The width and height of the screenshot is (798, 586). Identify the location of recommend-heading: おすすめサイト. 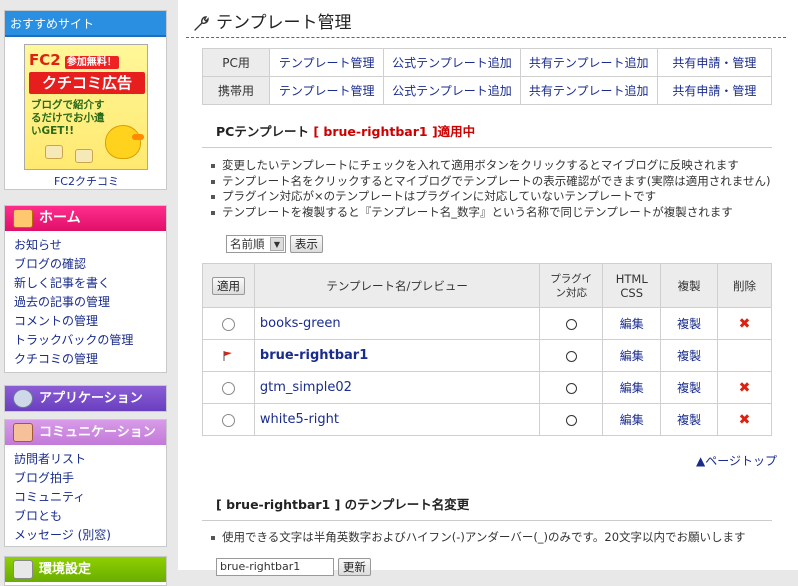
(85, 24).